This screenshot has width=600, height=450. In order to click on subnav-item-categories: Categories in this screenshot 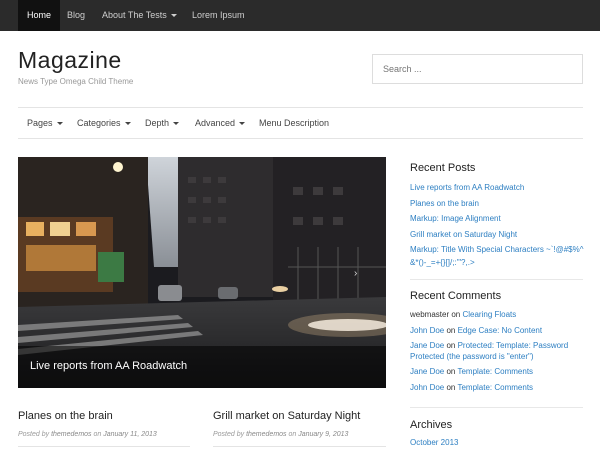, I will do `click(104, 123)`.